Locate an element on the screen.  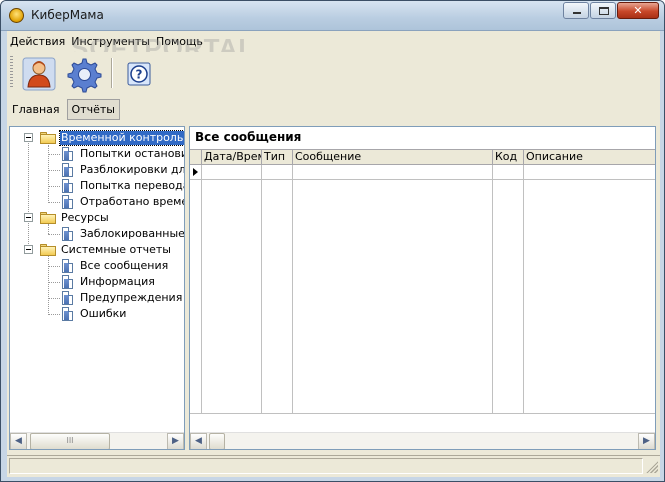
menu-tools: Инструменты is located at coordinates (110, 41).